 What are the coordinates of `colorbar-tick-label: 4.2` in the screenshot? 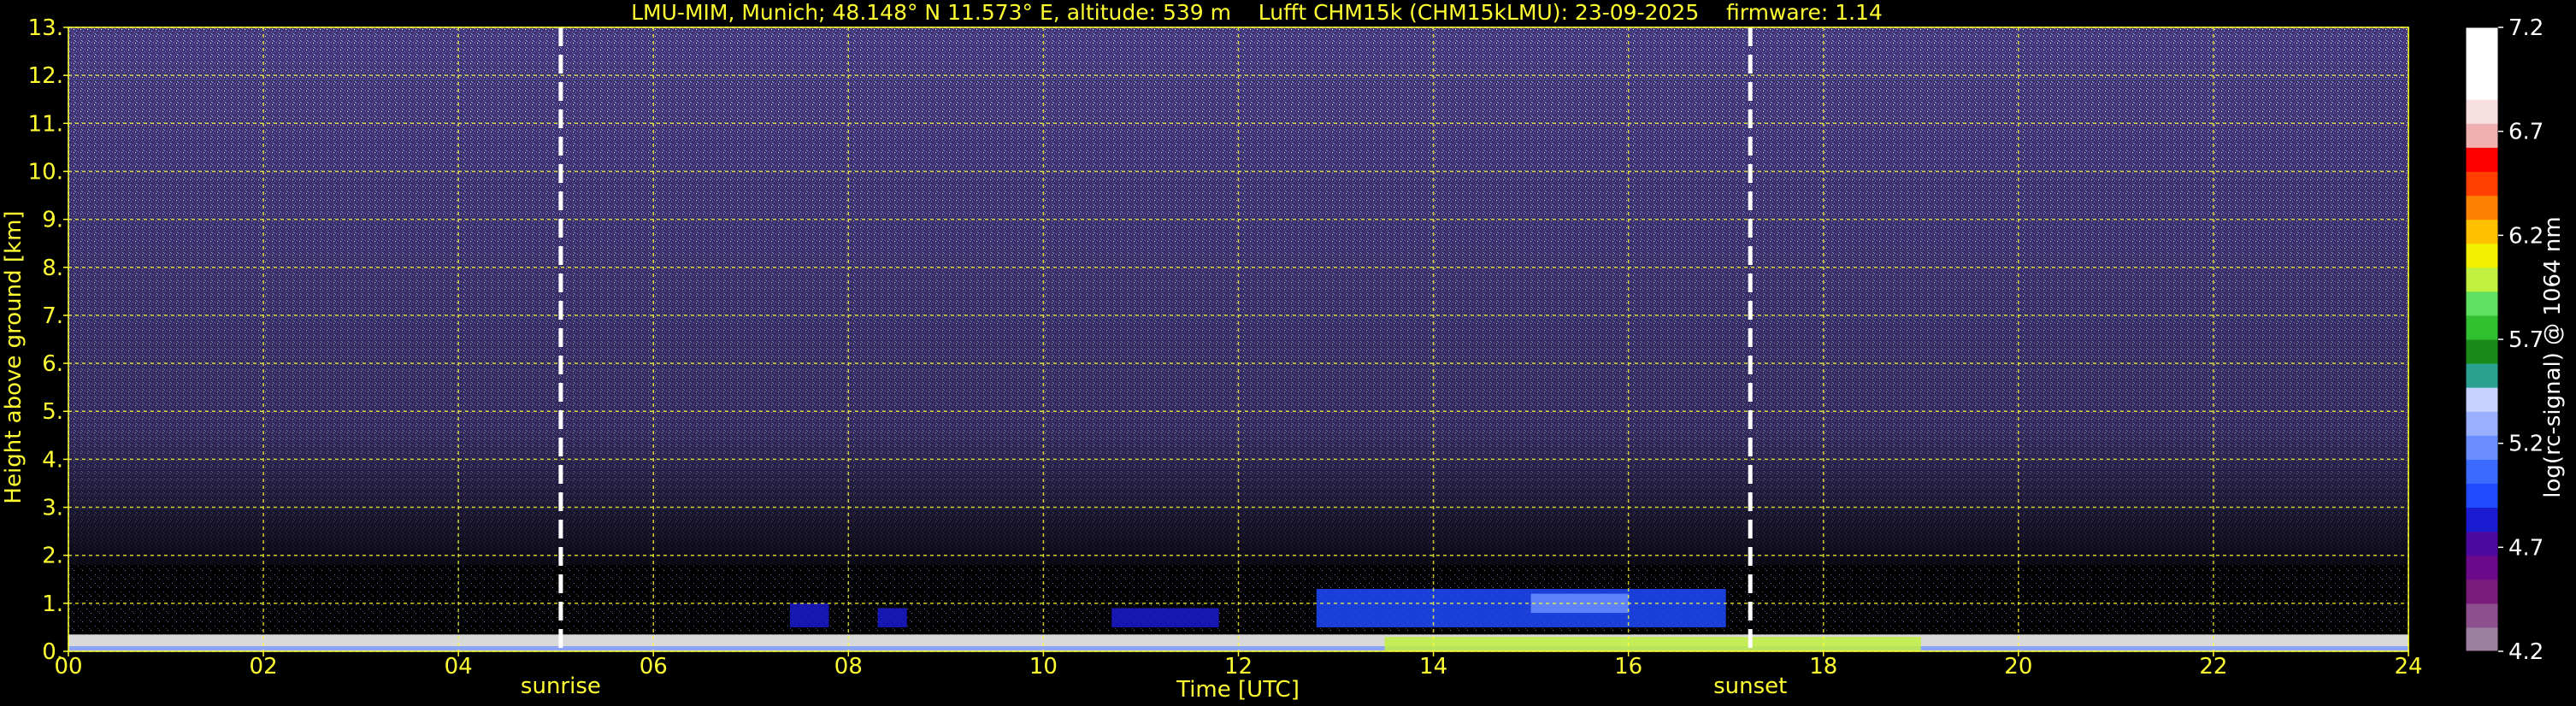 It's located at (2526, 652).